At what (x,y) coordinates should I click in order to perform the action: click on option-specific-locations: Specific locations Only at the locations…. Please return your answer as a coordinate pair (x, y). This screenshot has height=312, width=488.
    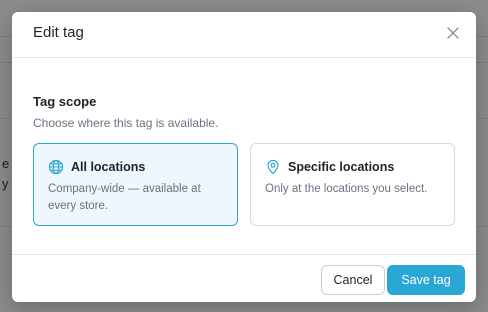
    Looking at the image, I should click on (352, 184).